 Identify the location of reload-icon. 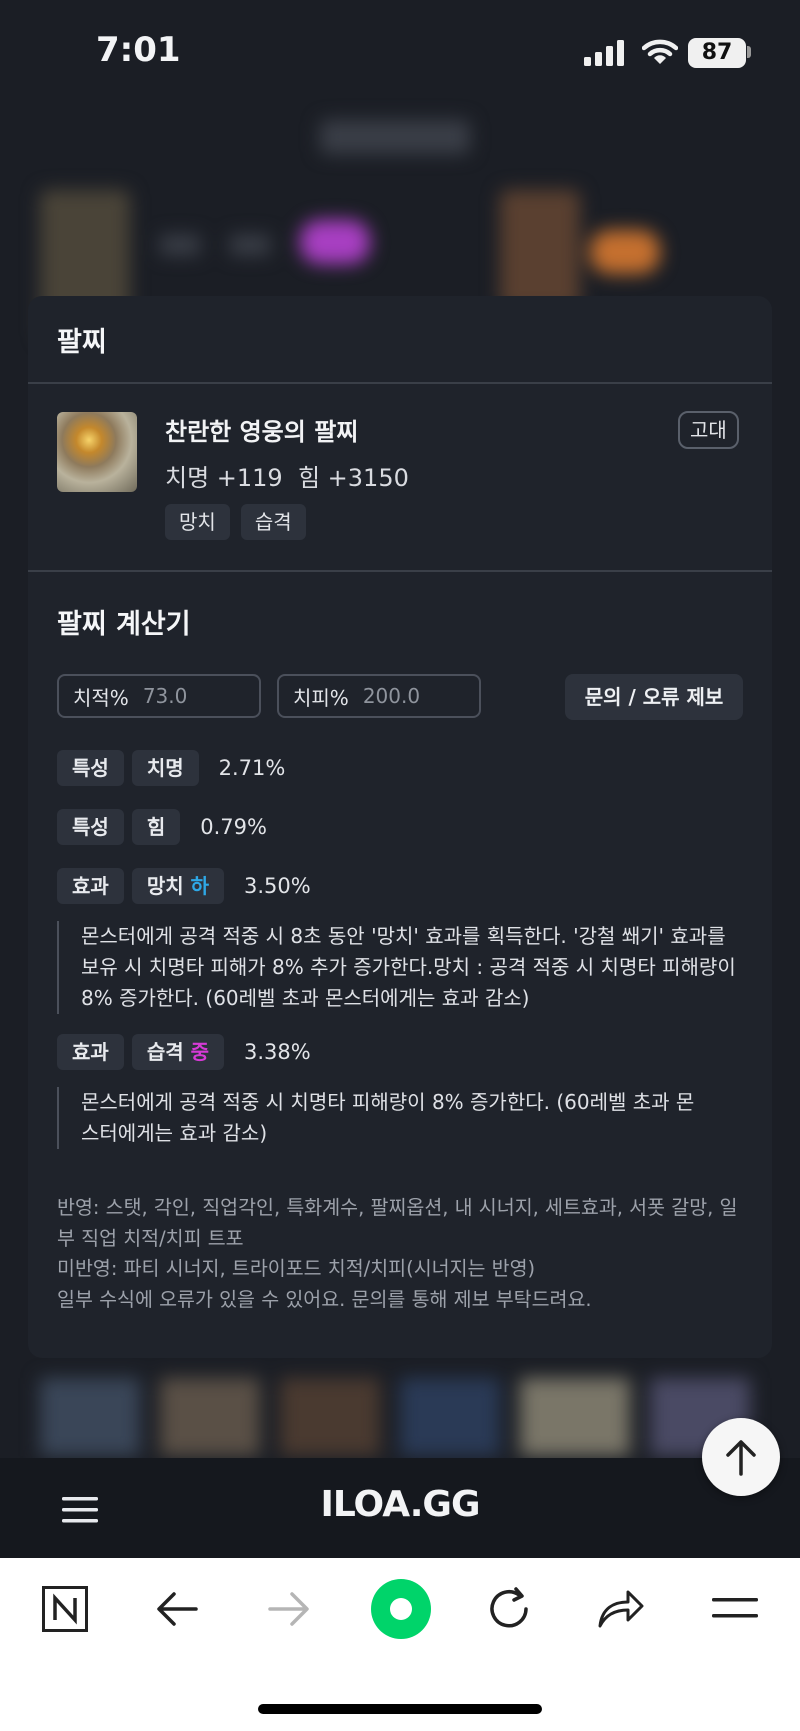
(509, 1609).